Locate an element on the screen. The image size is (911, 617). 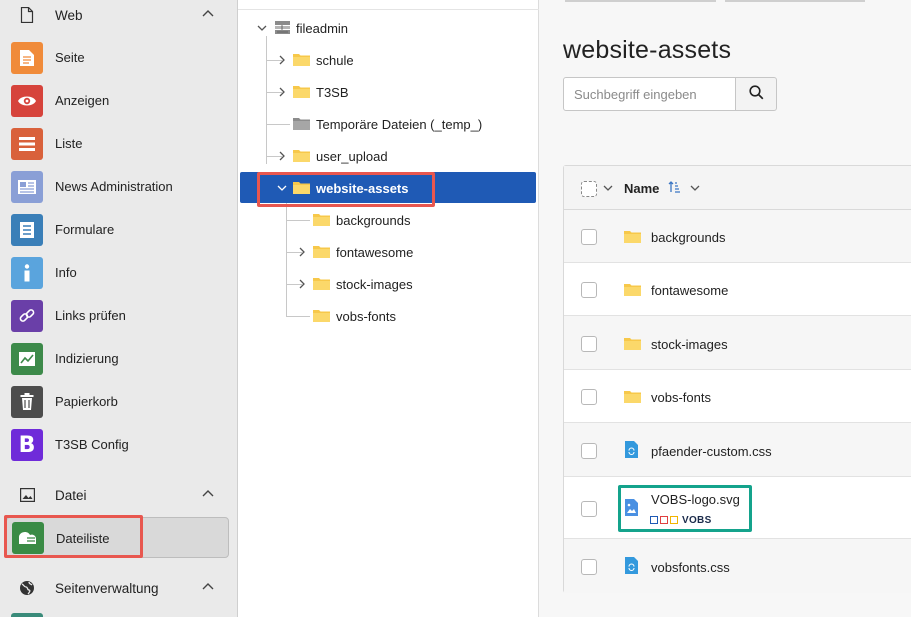
module-anzeigen: Anzeigen is located at coordinates (120, 101).